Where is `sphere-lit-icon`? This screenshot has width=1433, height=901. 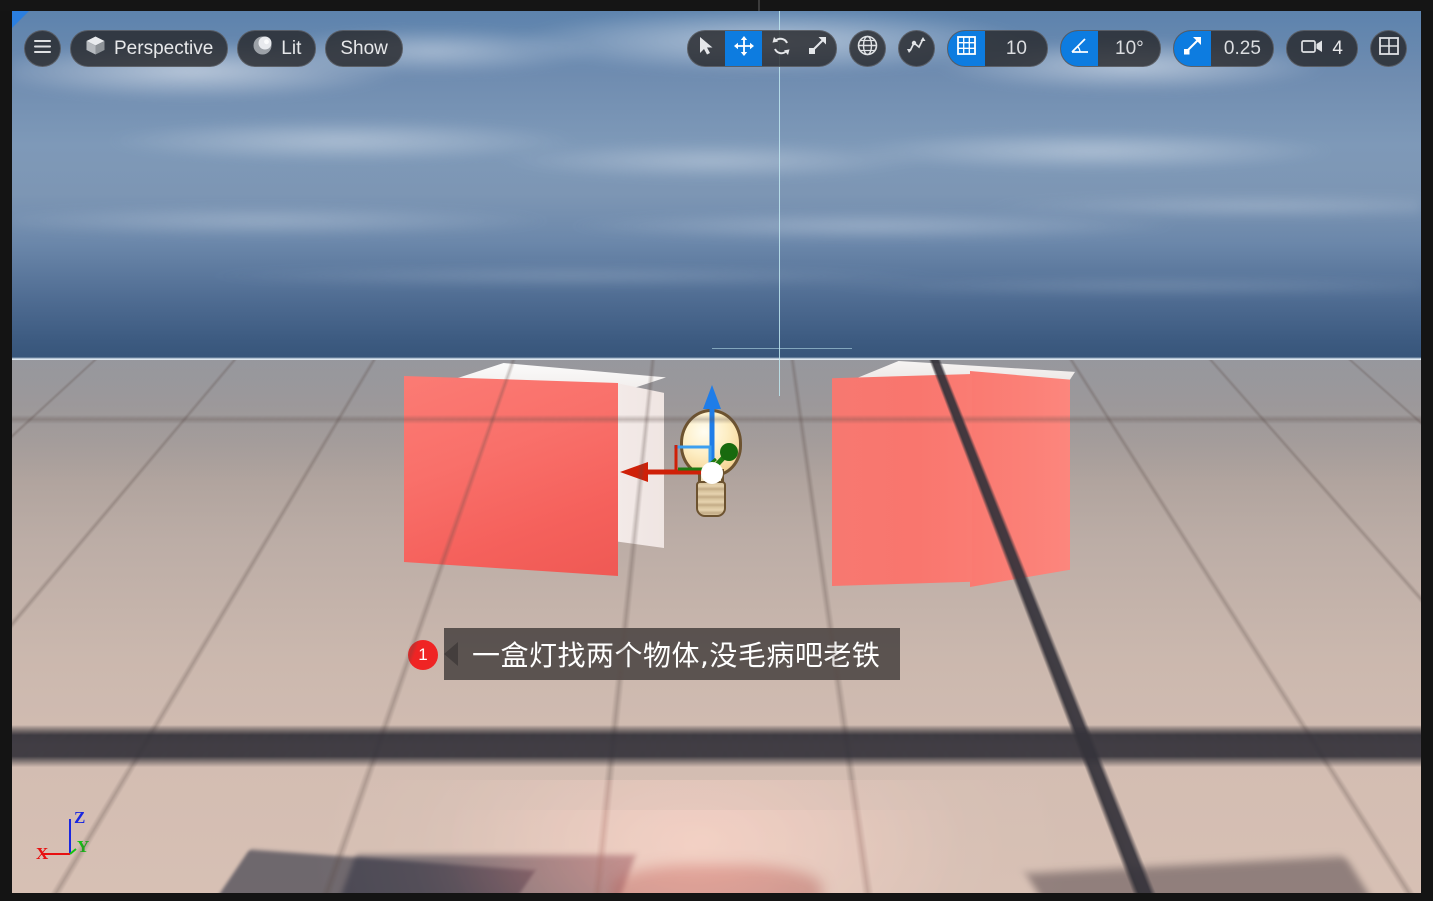
sphere-lit-icon is located at coordinates (262, 48).